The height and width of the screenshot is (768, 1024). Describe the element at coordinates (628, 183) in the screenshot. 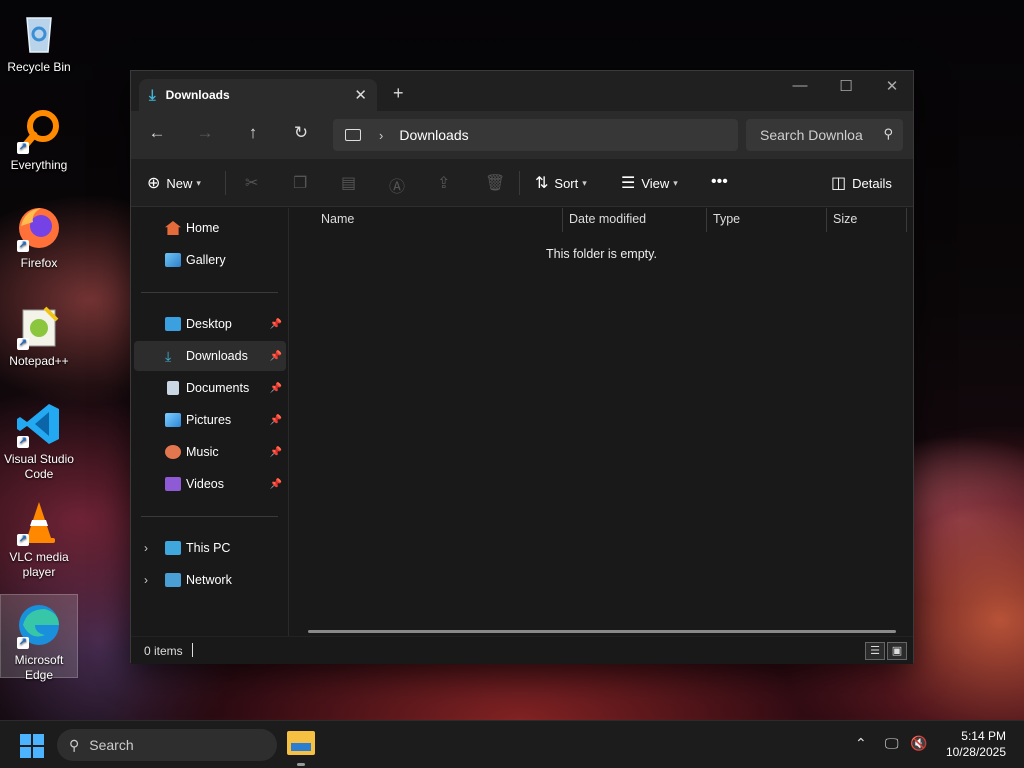

I see `view-list-icon: ☰` at that location.